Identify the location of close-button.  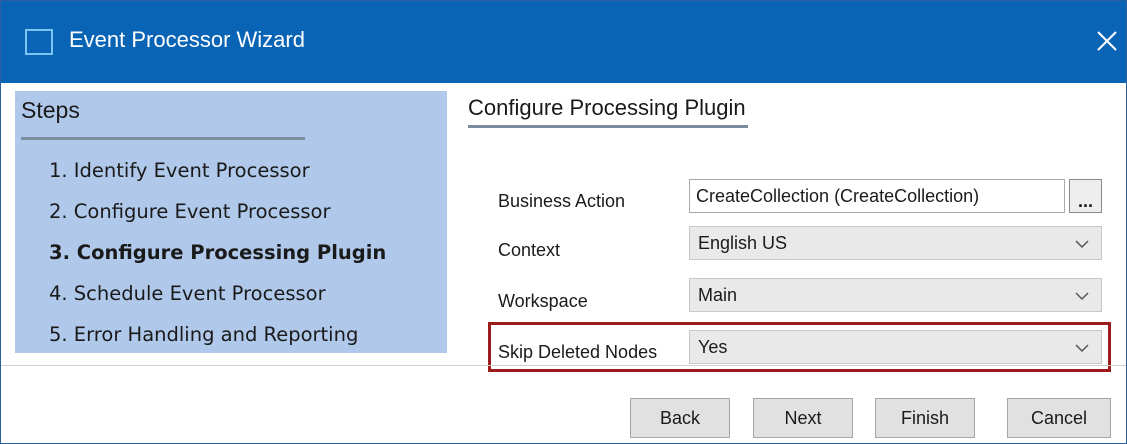
(1107, 41).